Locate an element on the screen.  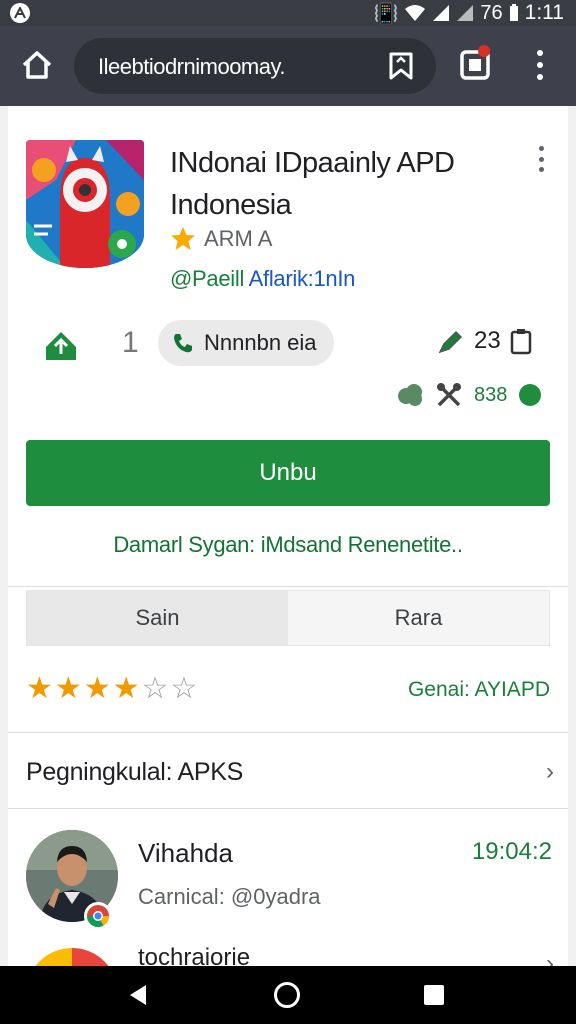
home-circle-icon is located at coordinates (287, 995).